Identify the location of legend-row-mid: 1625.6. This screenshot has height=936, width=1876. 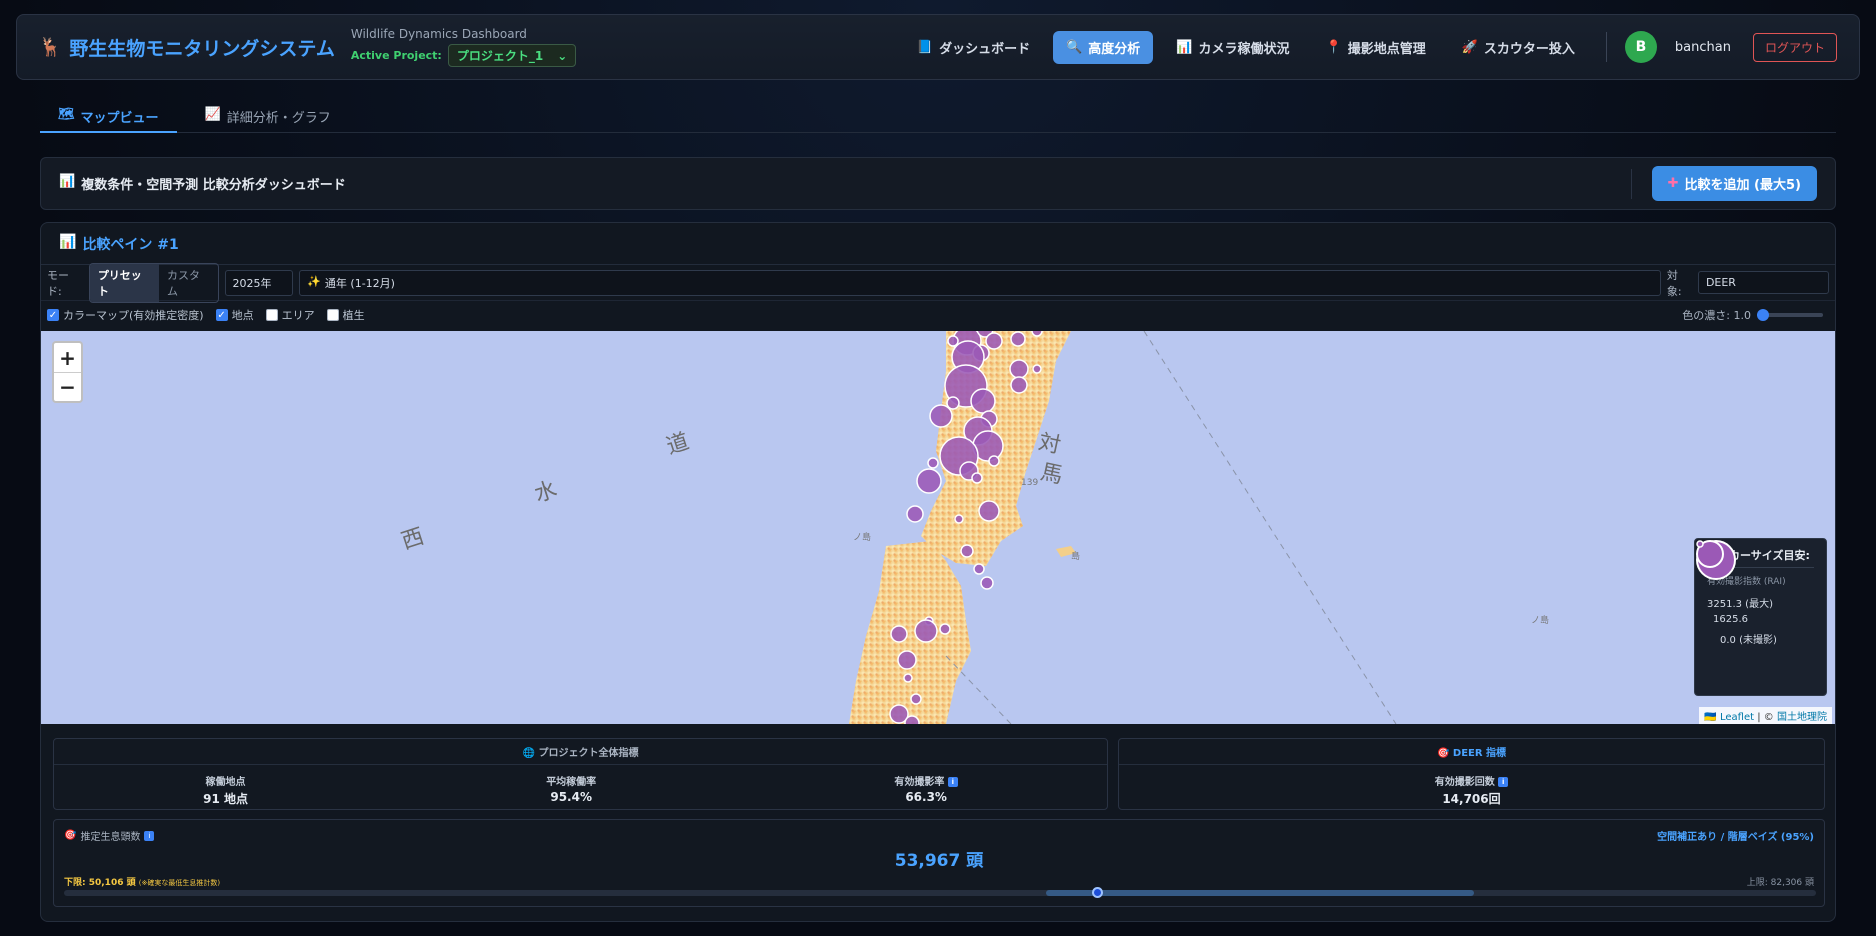
(1755, 582).